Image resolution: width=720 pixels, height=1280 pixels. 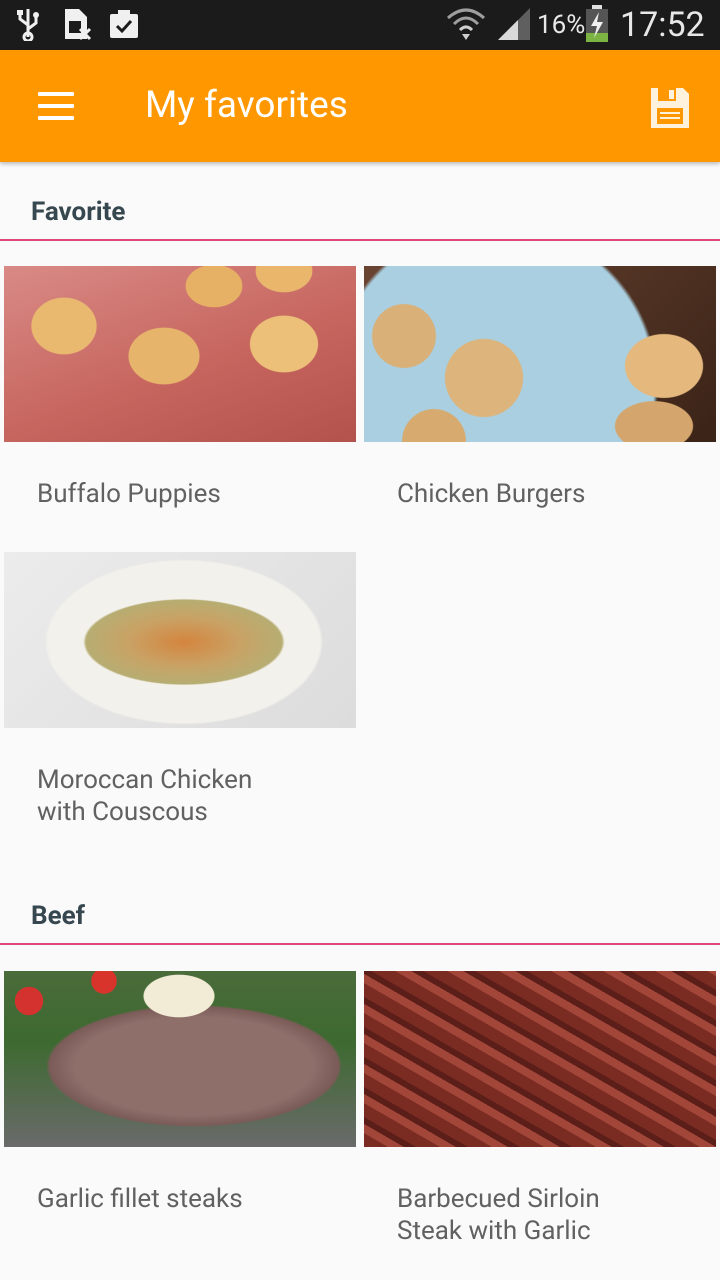 What do you see at coordinates (28, 24) in the screenshot?
I see `usb-icon` at bounding box center [28, 24].